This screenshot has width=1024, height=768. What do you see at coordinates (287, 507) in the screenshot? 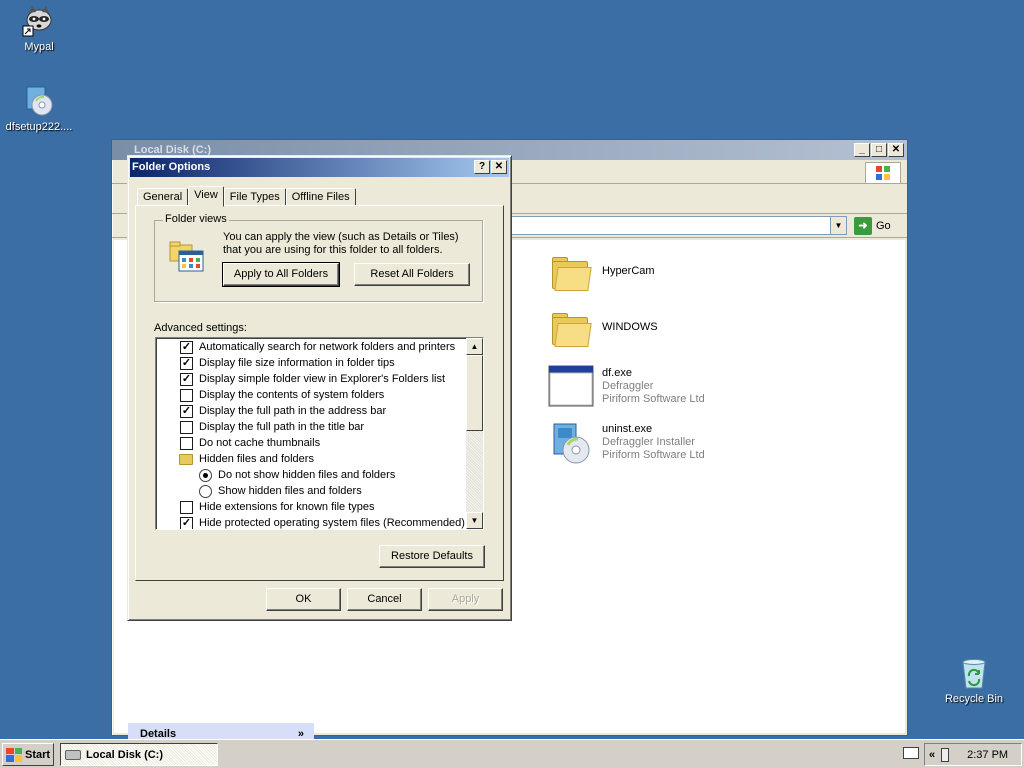
I see `setting-label: Hide extensions for known file types` at bounding box center [287, 507].